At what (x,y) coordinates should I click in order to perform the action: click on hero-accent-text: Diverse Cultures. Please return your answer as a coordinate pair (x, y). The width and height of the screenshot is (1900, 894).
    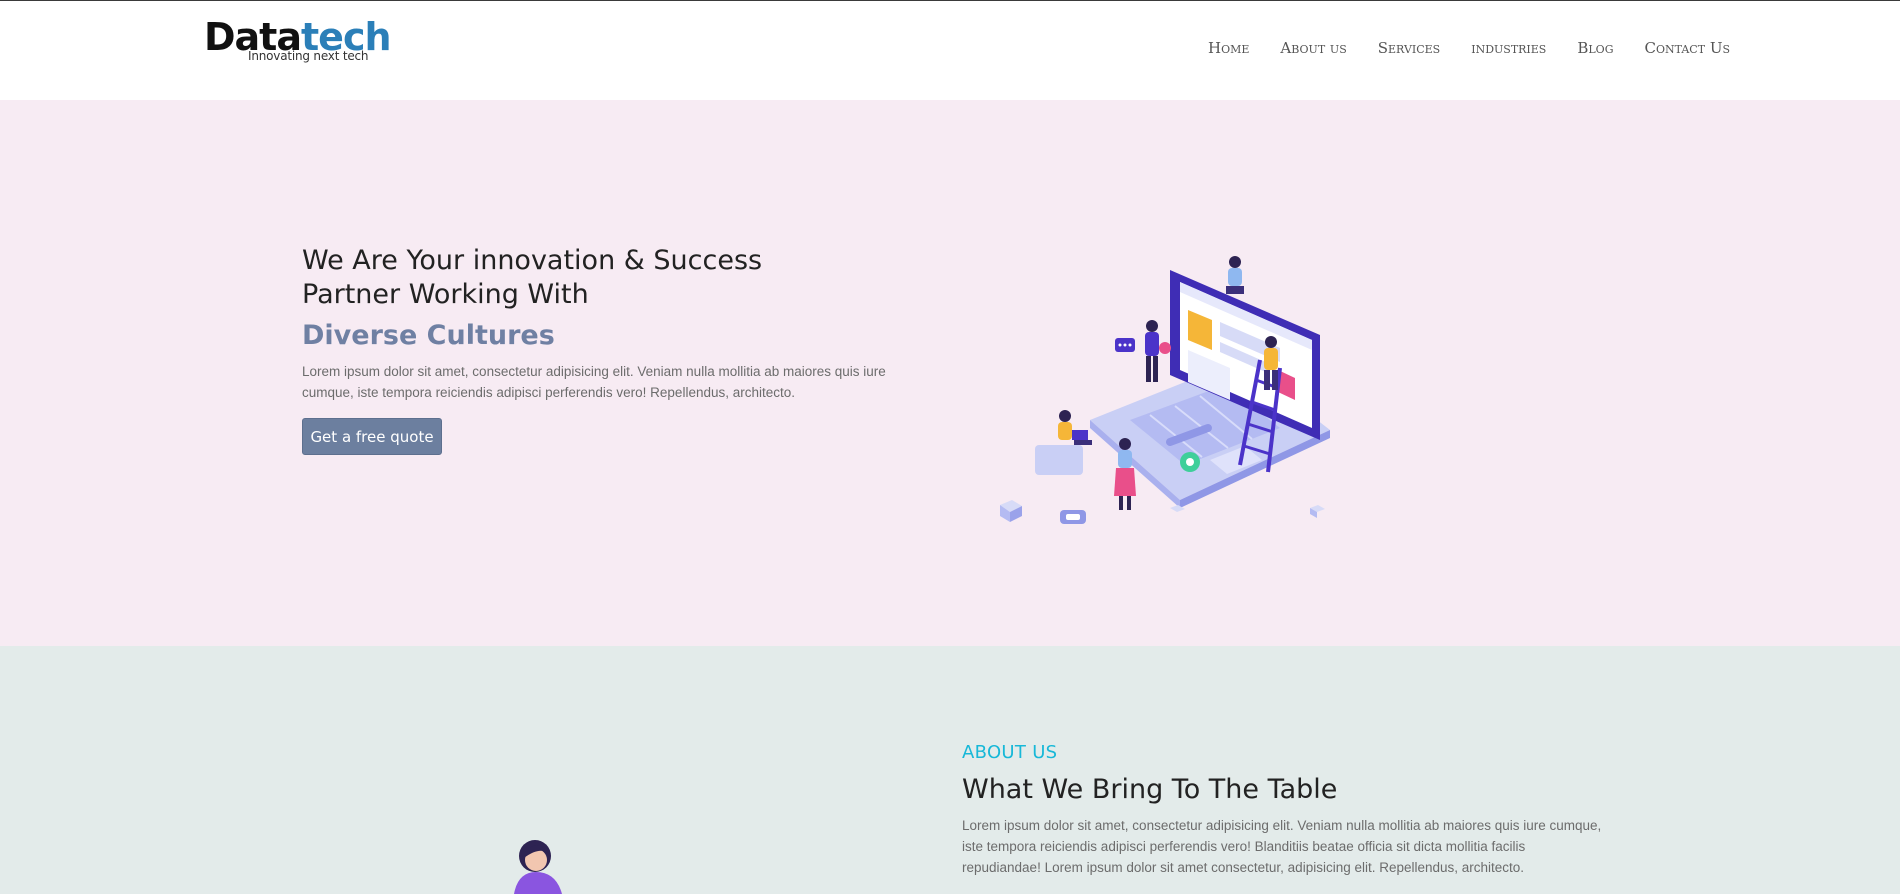
    Looking at the image, I should click on (428, 335).